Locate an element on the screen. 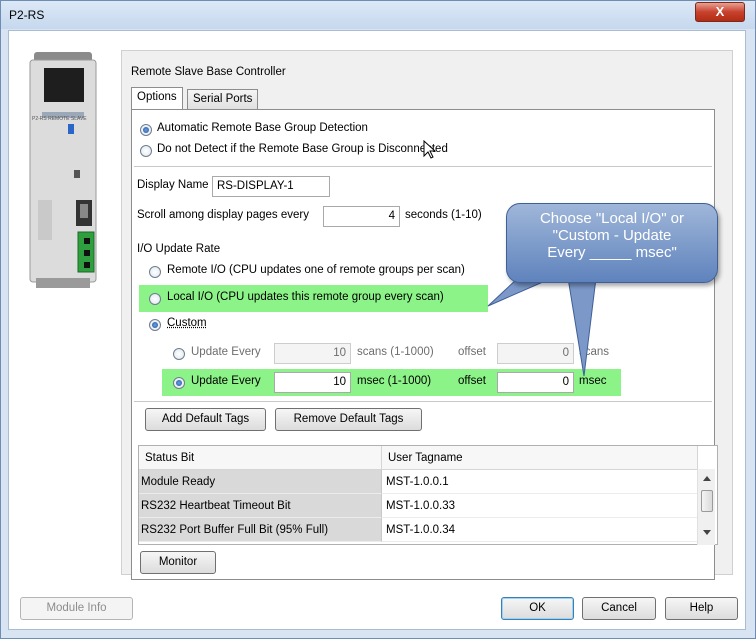 This screenshot has width=756, height=639. module-info-button: Module Info is located at coordinates (76, 608).